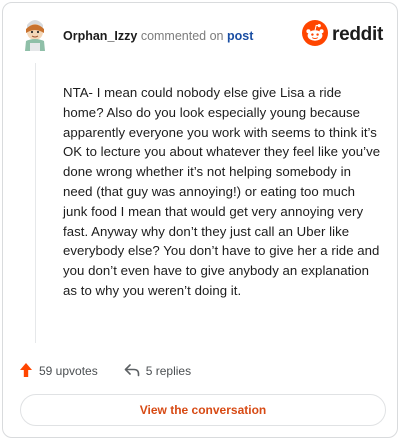 This screenshot has height=440, width=400. I want to click on reply-count: 5 replies, so click(168, 371).